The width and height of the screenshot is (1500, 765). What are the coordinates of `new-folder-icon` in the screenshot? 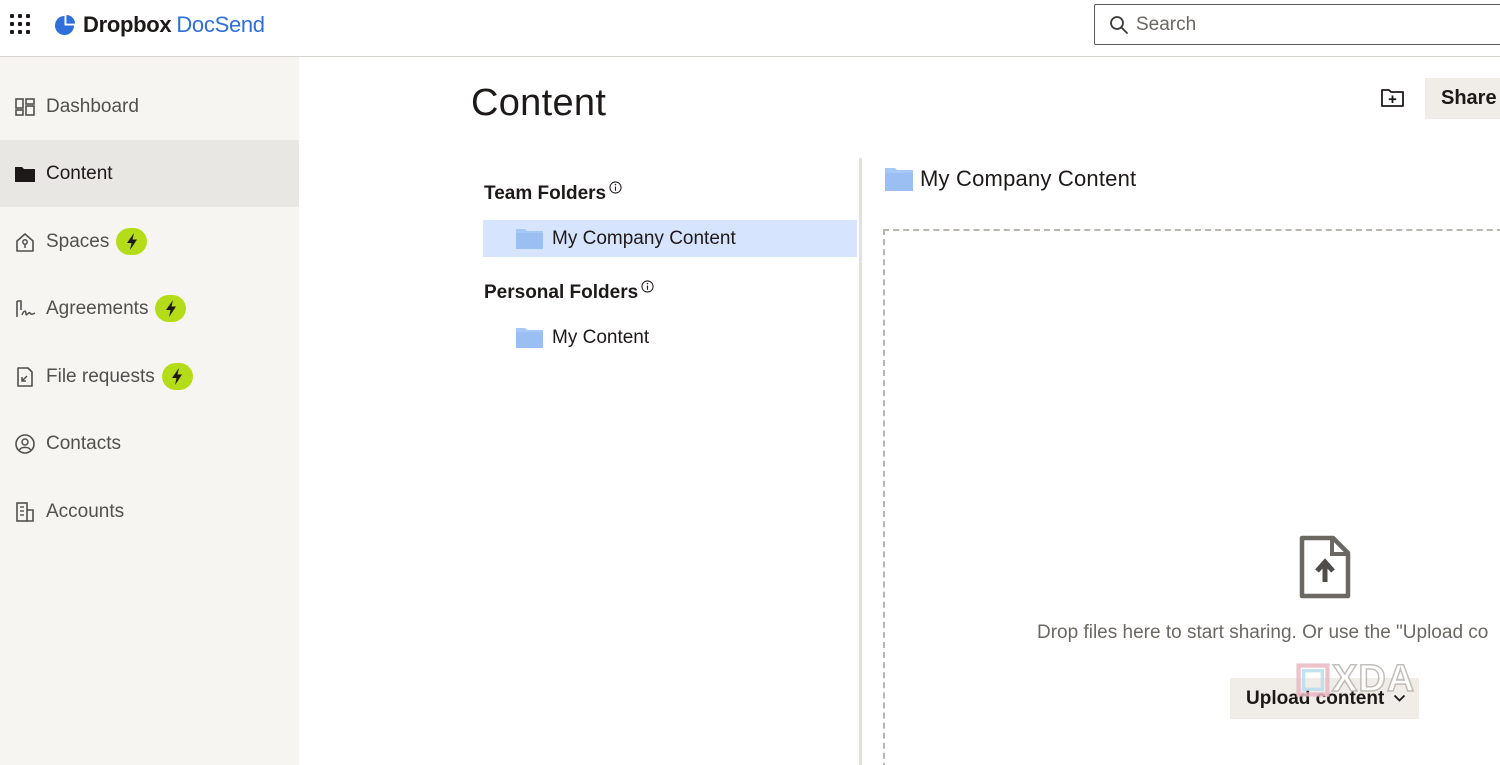 It's located at (1392, 98).